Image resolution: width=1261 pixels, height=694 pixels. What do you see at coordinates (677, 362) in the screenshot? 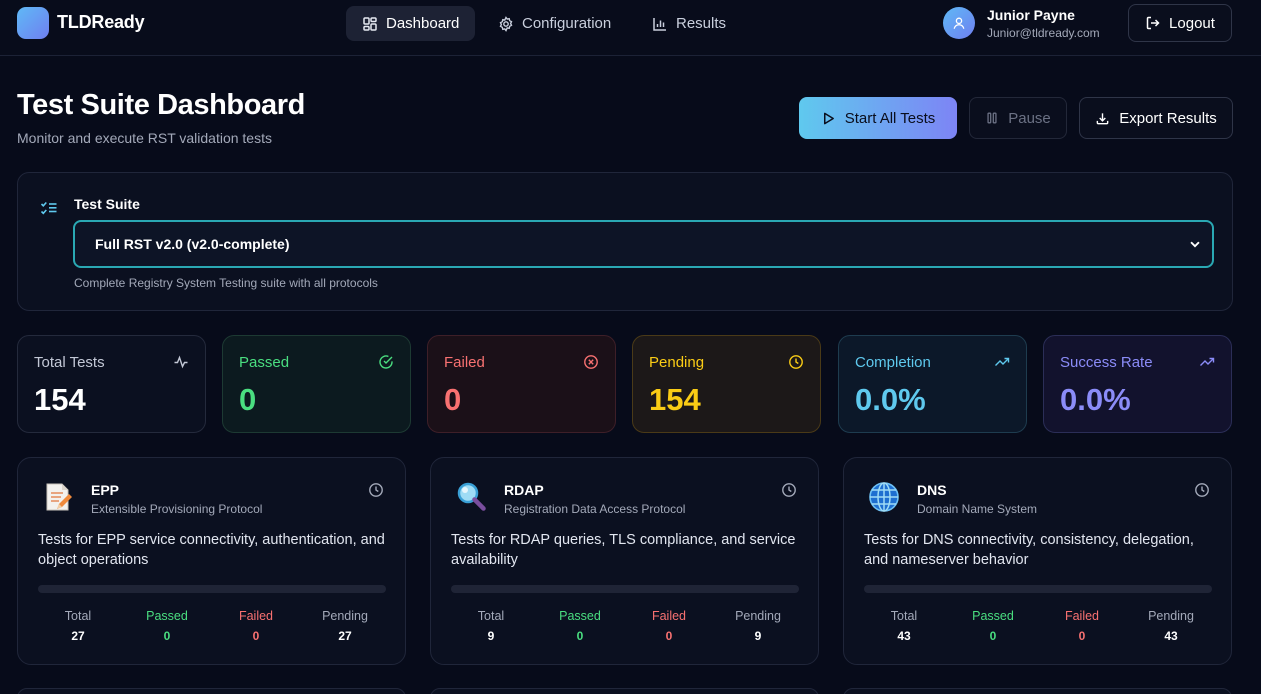
I see `stat-label: Pending` at bounding box center [677, 362].